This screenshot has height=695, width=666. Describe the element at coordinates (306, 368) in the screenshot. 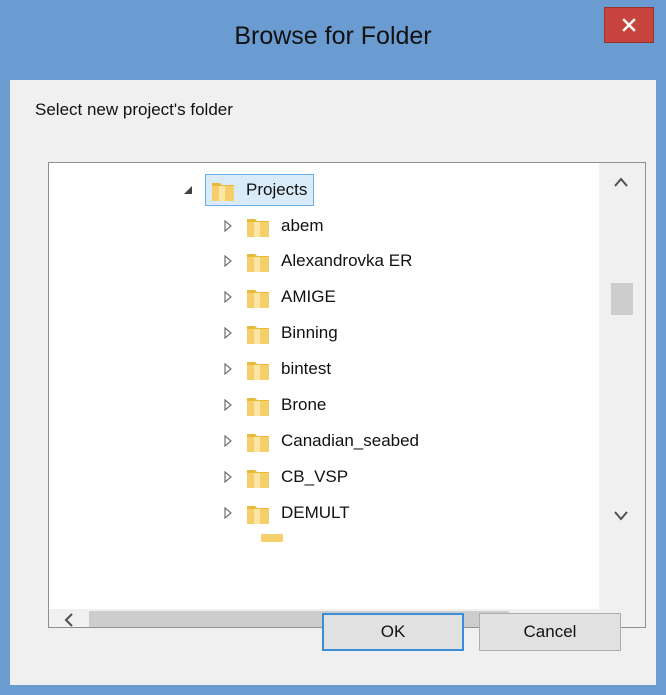

I see `tree-item-label: bintest` at that location.